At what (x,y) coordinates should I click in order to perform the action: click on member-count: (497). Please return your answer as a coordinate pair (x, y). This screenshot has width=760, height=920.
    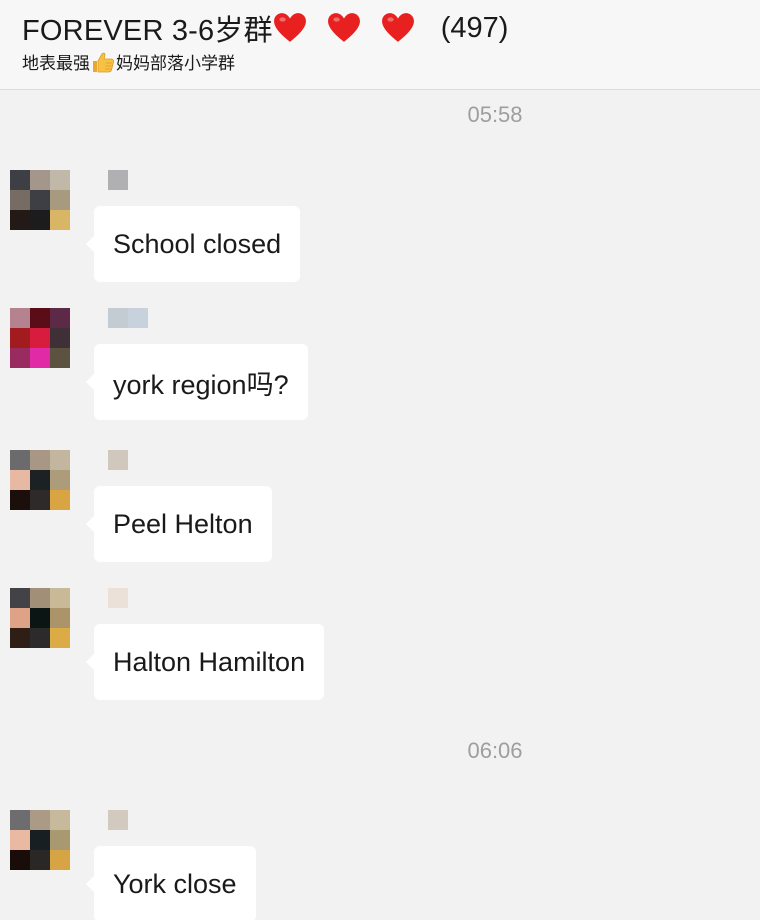
    Looking at the image, I should click on (474, 27).